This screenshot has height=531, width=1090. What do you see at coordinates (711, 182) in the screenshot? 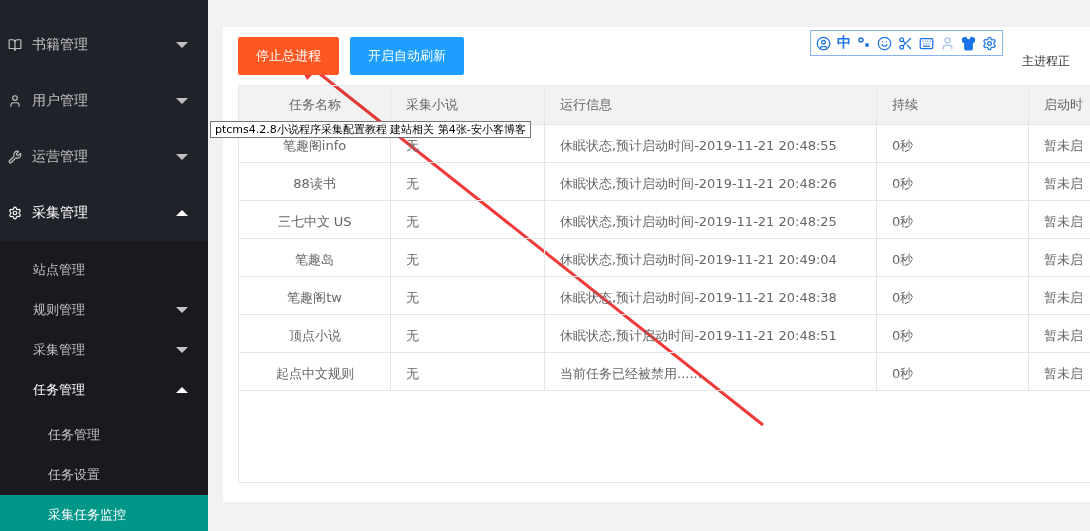
I see `table-cell: 休眠状态,预计启动时间-2019-11-21 20:48:26` at bounding box center [711, 182].